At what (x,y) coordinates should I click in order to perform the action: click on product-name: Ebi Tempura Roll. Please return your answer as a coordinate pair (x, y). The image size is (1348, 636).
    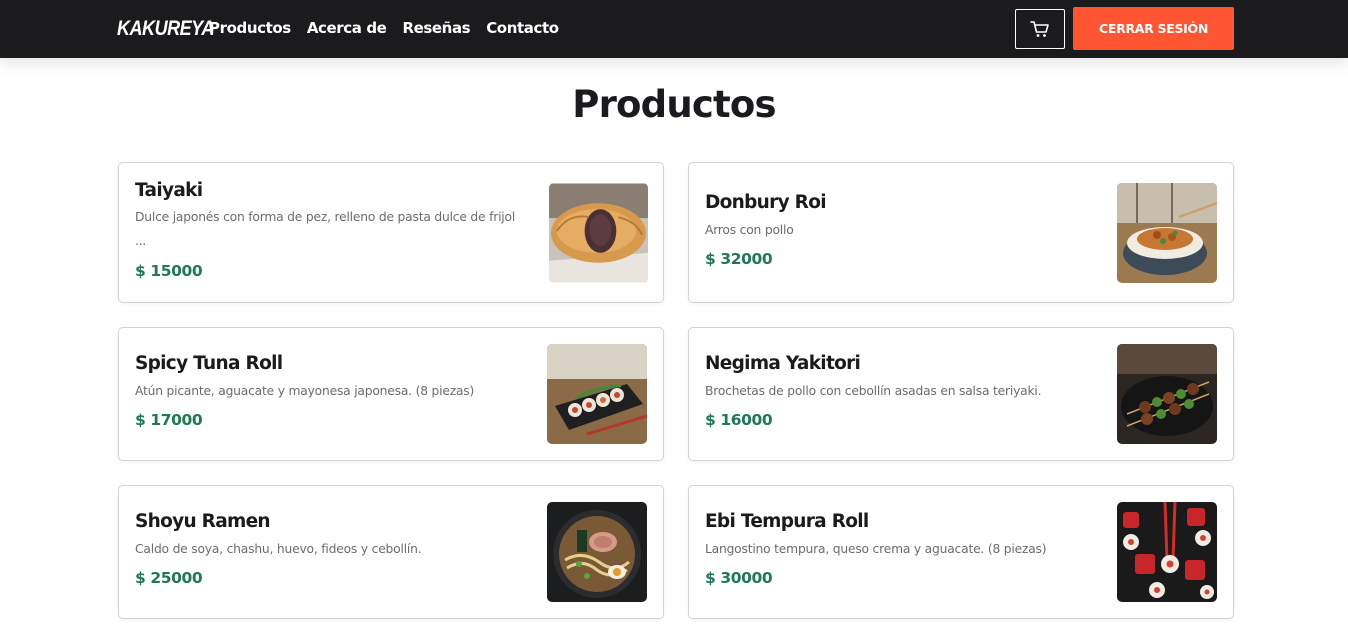
    Looking at the image, I should click on (787, 521).